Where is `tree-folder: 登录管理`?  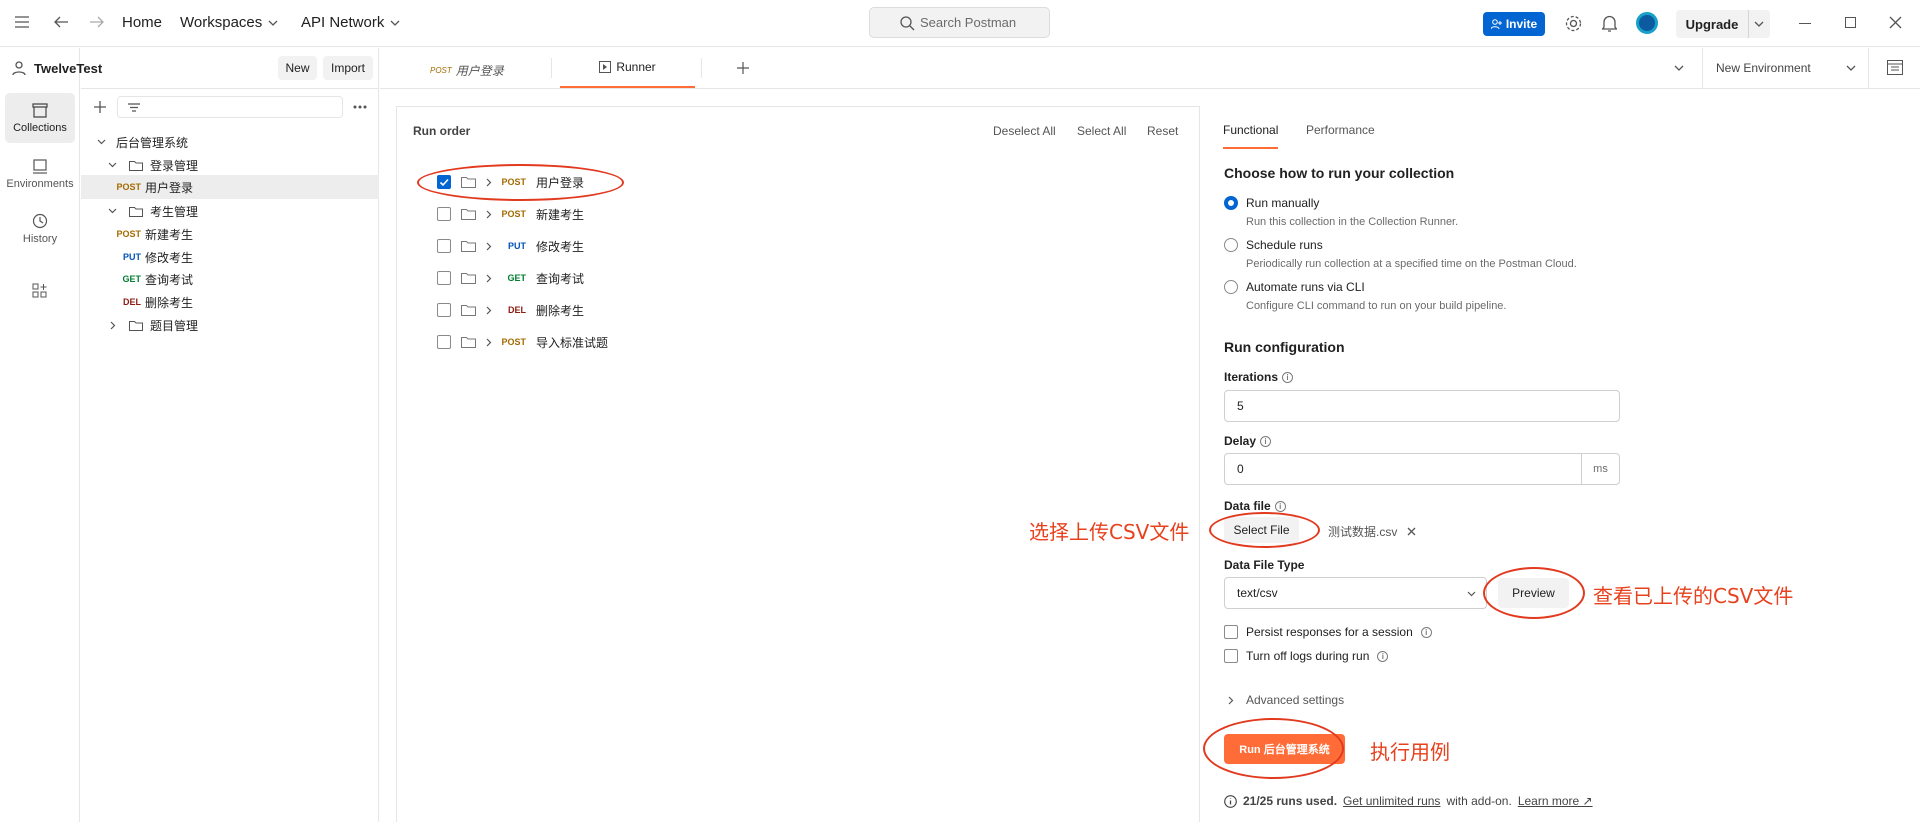 tree-folder: 登录管理 is located at coordinates (230, 165).